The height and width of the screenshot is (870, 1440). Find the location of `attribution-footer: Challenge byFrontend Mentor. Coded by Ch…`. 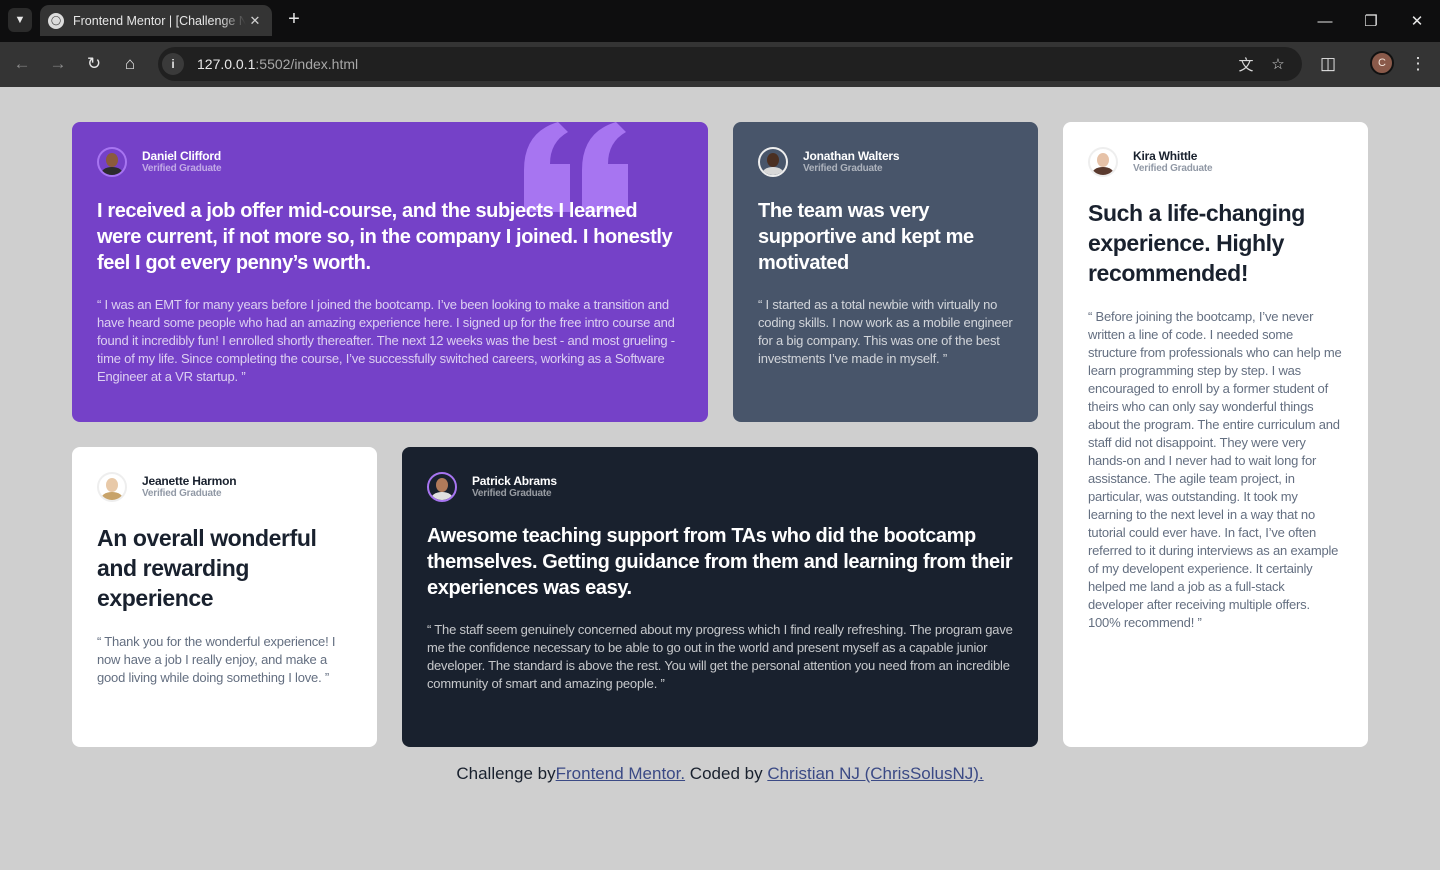

attribution-footer: Challenge byFrontend Mentor. Coded by Ch… is located at coordinates (720, 774).